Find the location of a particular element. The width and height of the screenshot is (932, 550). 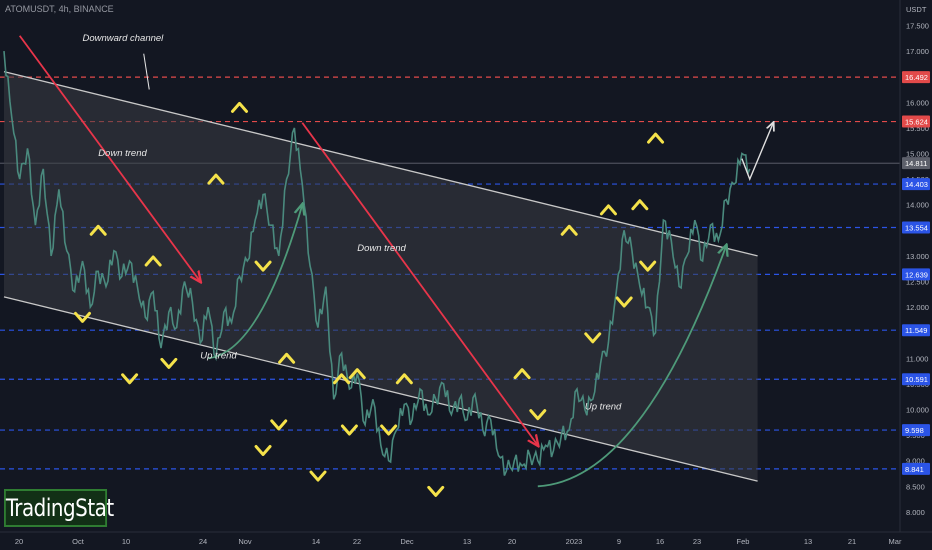

time-tick-label: Feb is located at coordinates (743, 541).